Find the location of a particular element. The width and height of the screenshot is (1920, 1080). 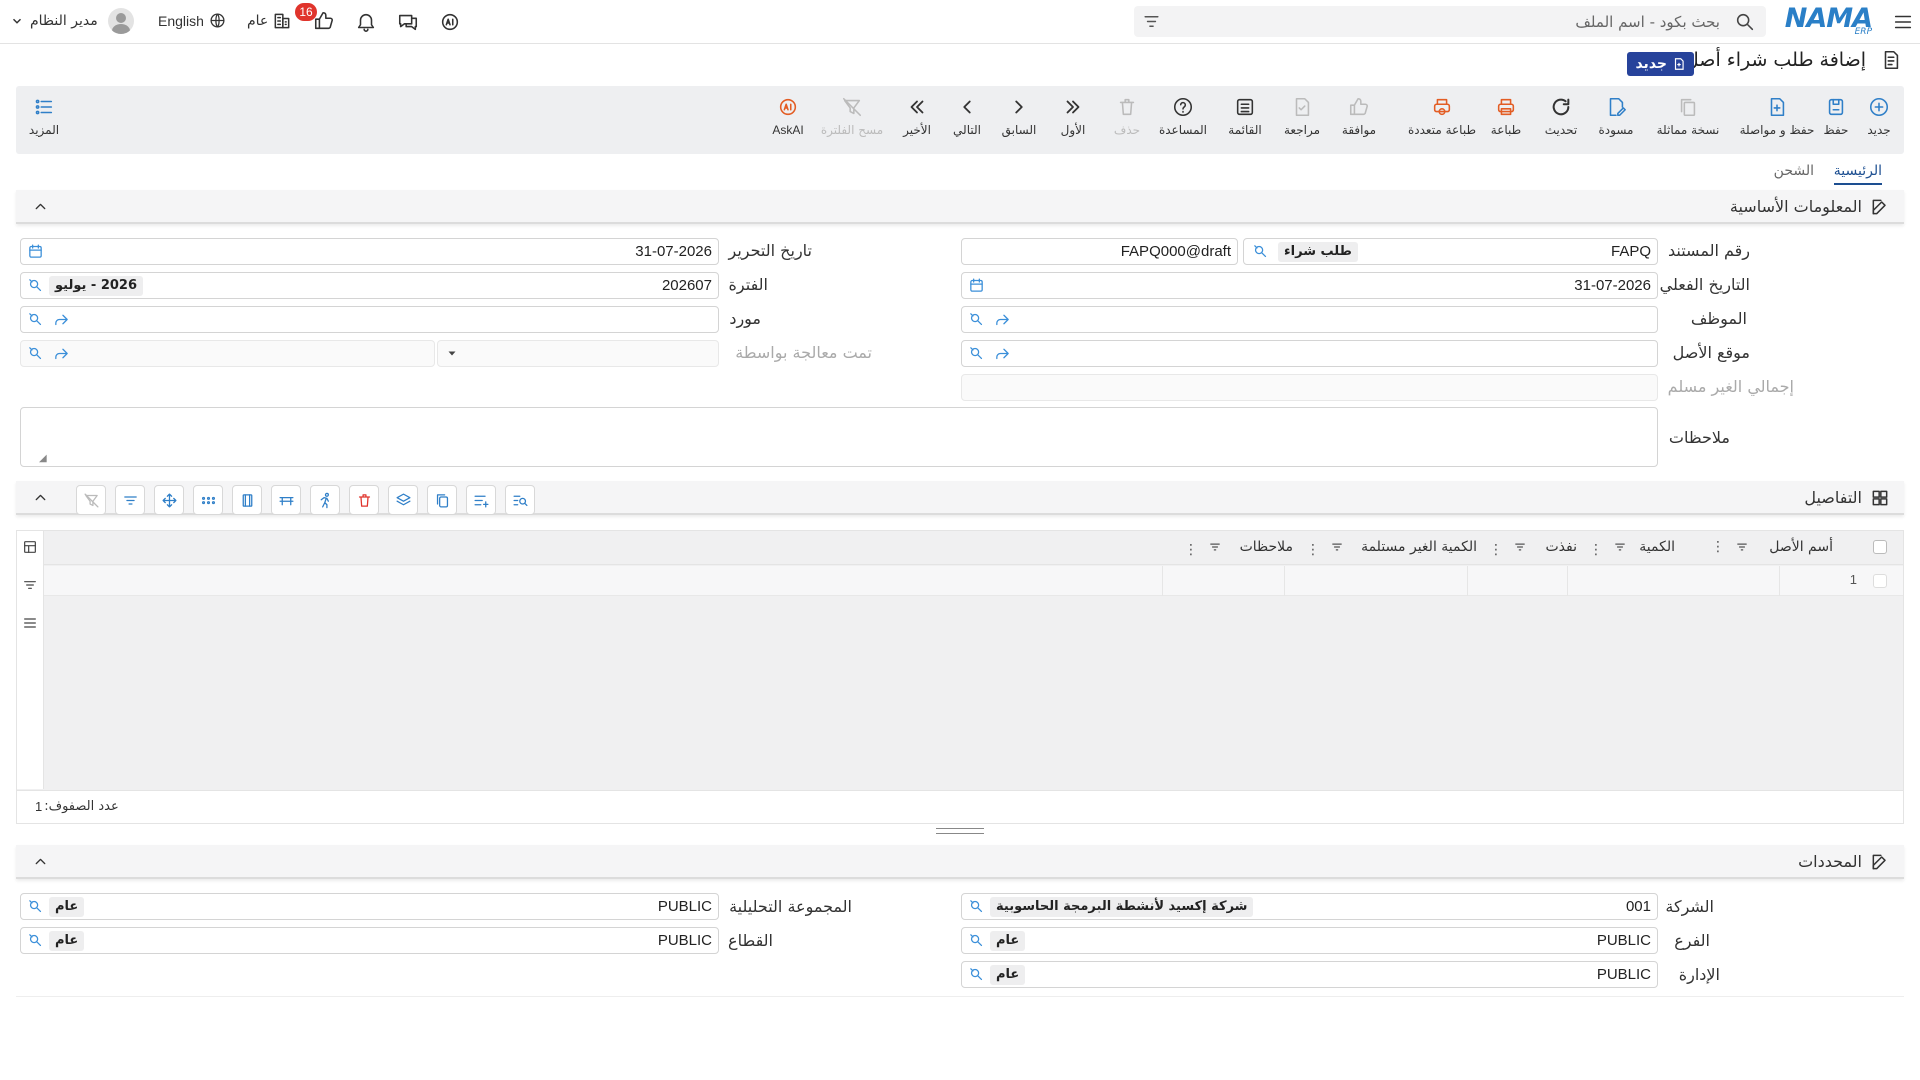

asset-location-field is located at coordinates (1309, 353).